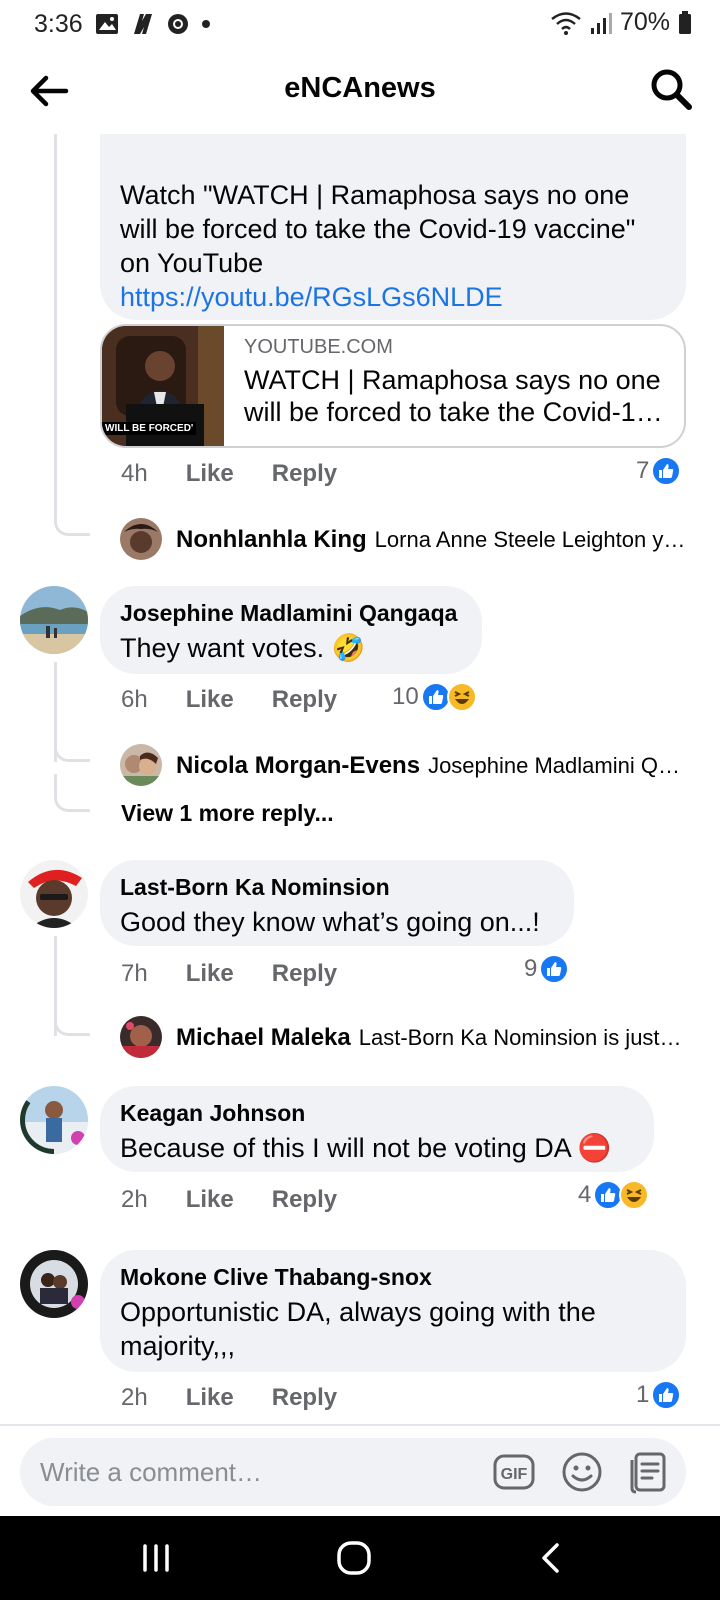 The width and height of the screenshot is (720, 1600). I want to click on emoji-icon, so click(582, 1472).